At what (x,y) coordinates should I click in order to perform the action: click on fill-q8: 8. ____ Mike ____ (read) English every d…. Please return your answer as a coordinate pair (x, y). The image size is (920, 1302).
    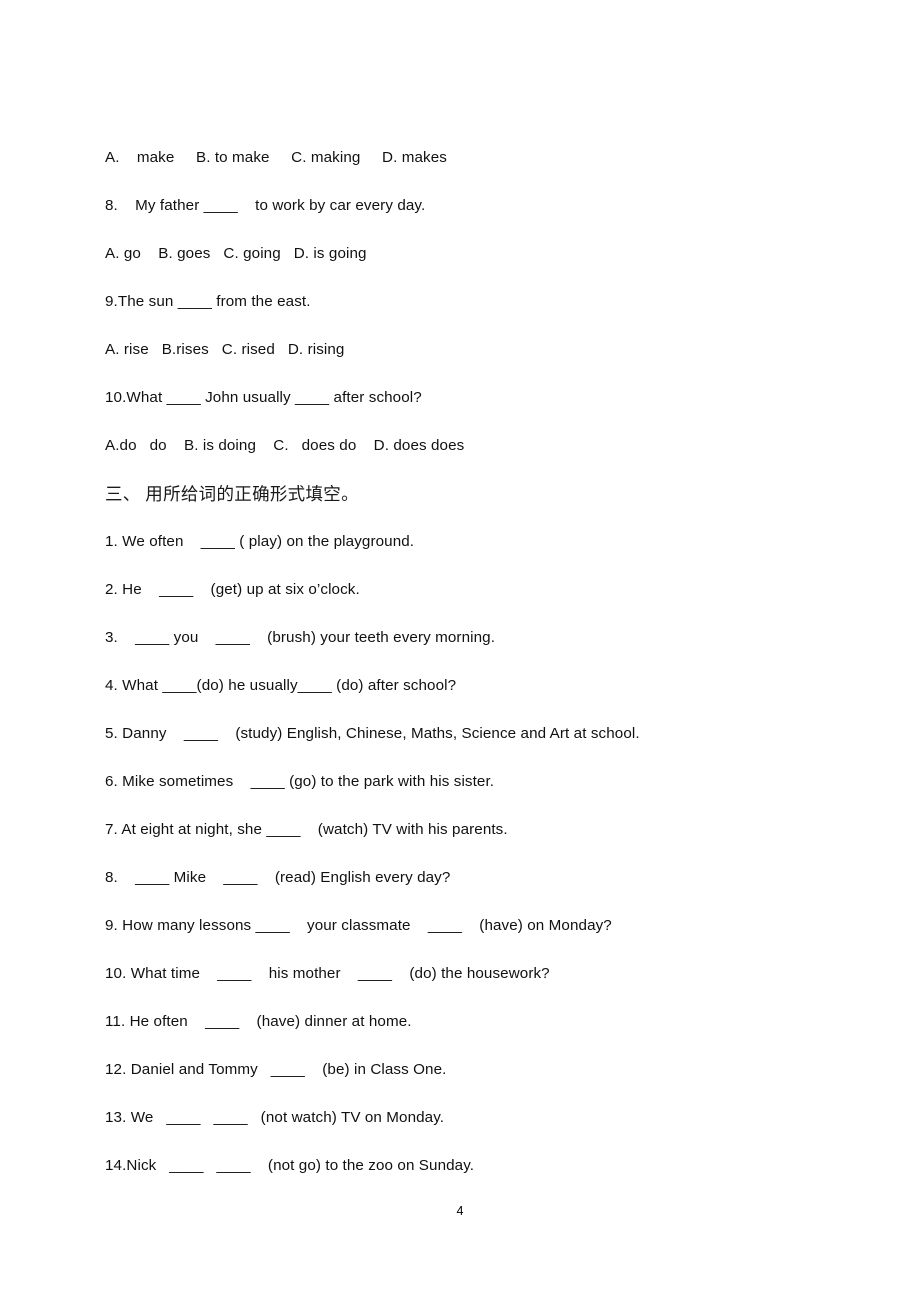
    Looking at the image, I should click on (278, 877).